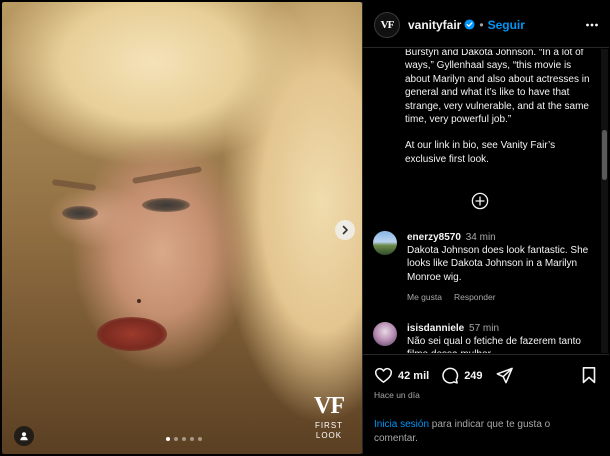 The image size is (610, 456). I want to click on vf-first-look-watermark: VF FIRST LOOK, so click(329, 417).